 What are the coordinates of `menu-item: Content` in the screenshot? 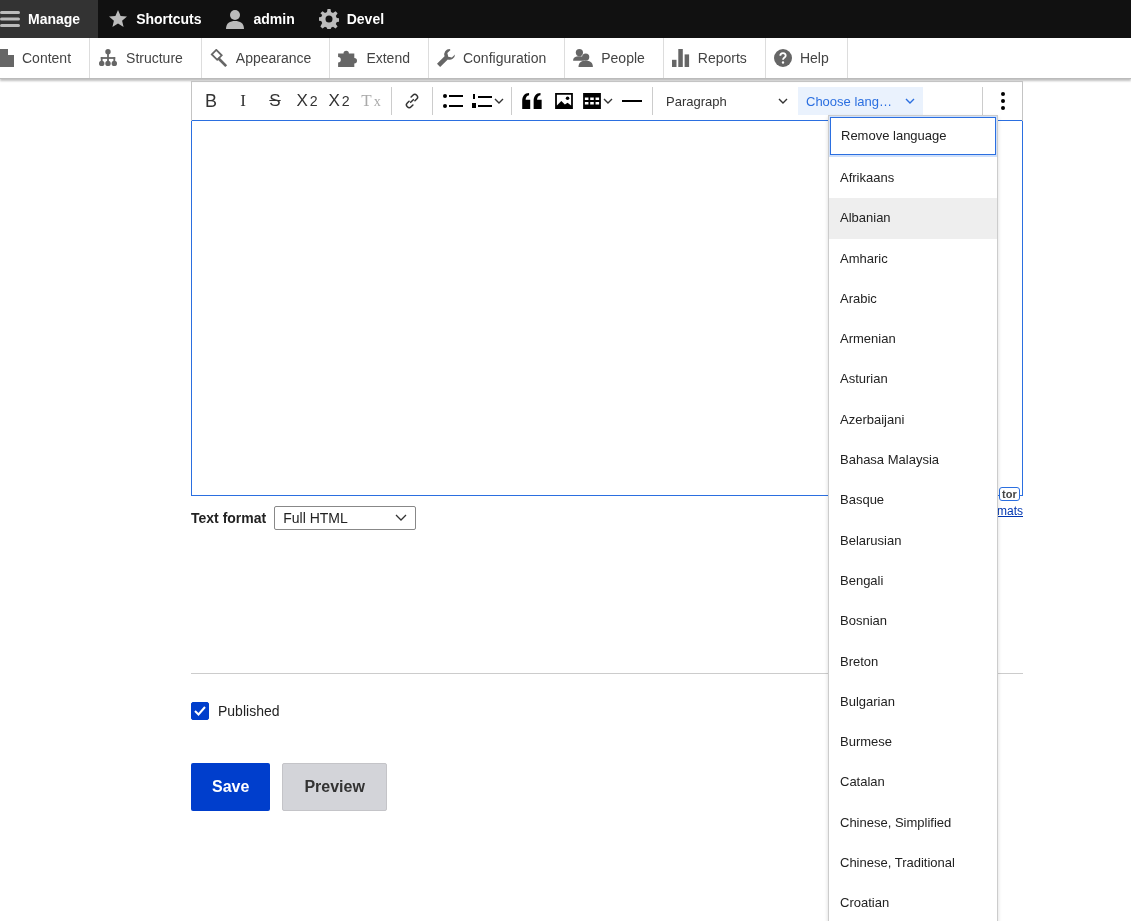 It's located at (45, 58).